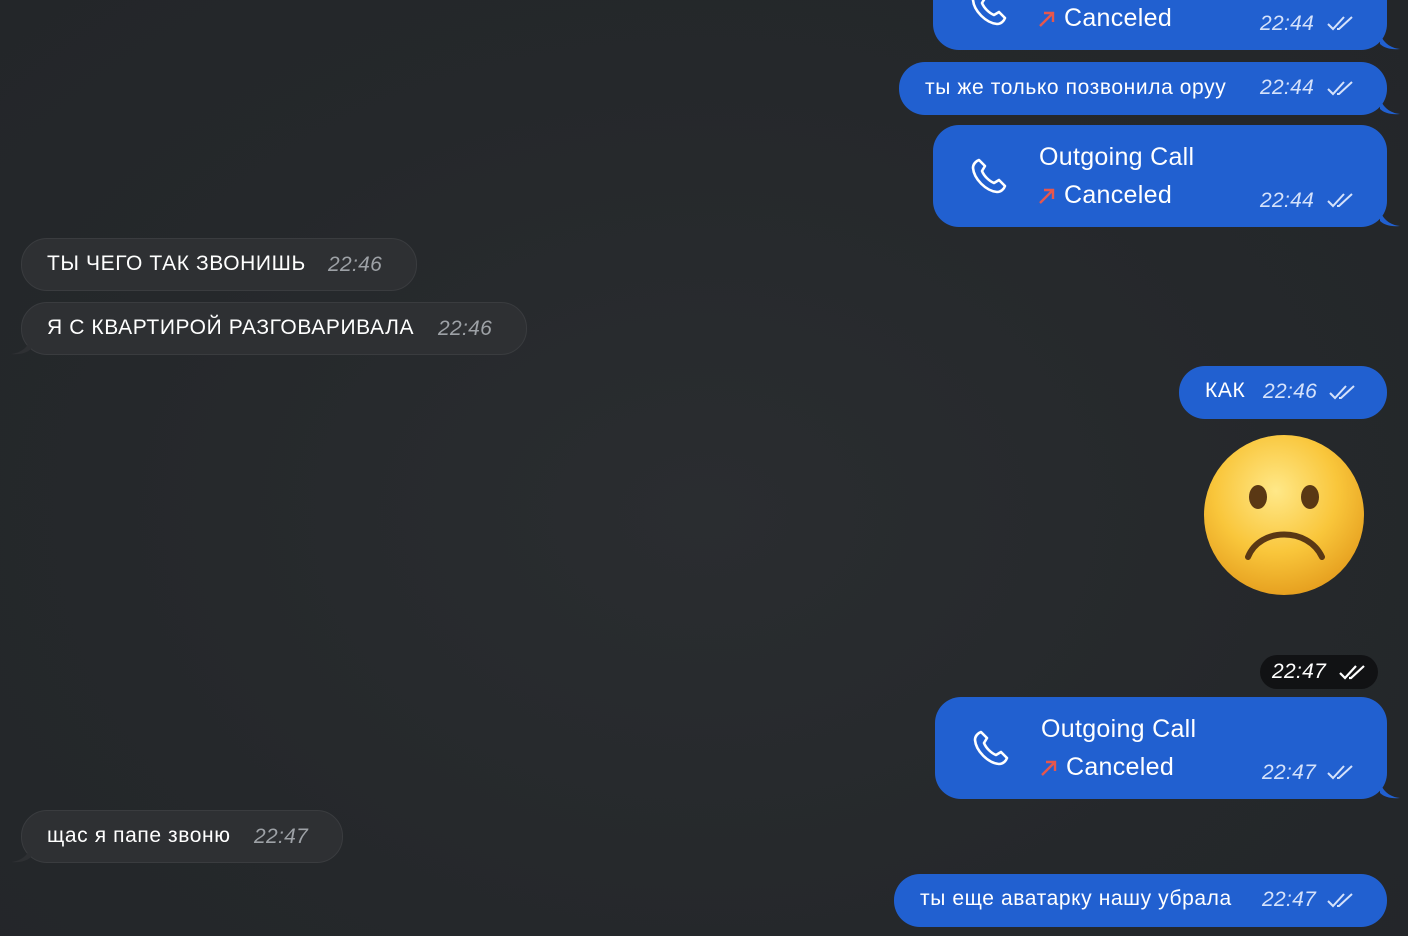 The width and height of the screenshot is (1408, 936). What do you see at coordinates (1161, 748) in the screenshot?
I see `outgoing-call-message: Outgoing Call Canceled 22:47` at bounding box center [1161, 748].